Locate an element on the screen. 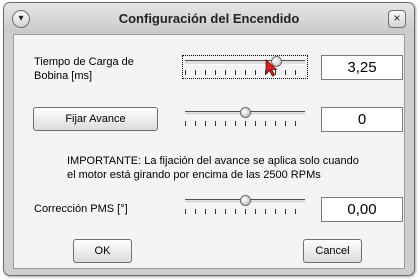 The image size is (420, 280). title-bar: ▾ Configuración del Encendido × is located at coordinates (209, 18).